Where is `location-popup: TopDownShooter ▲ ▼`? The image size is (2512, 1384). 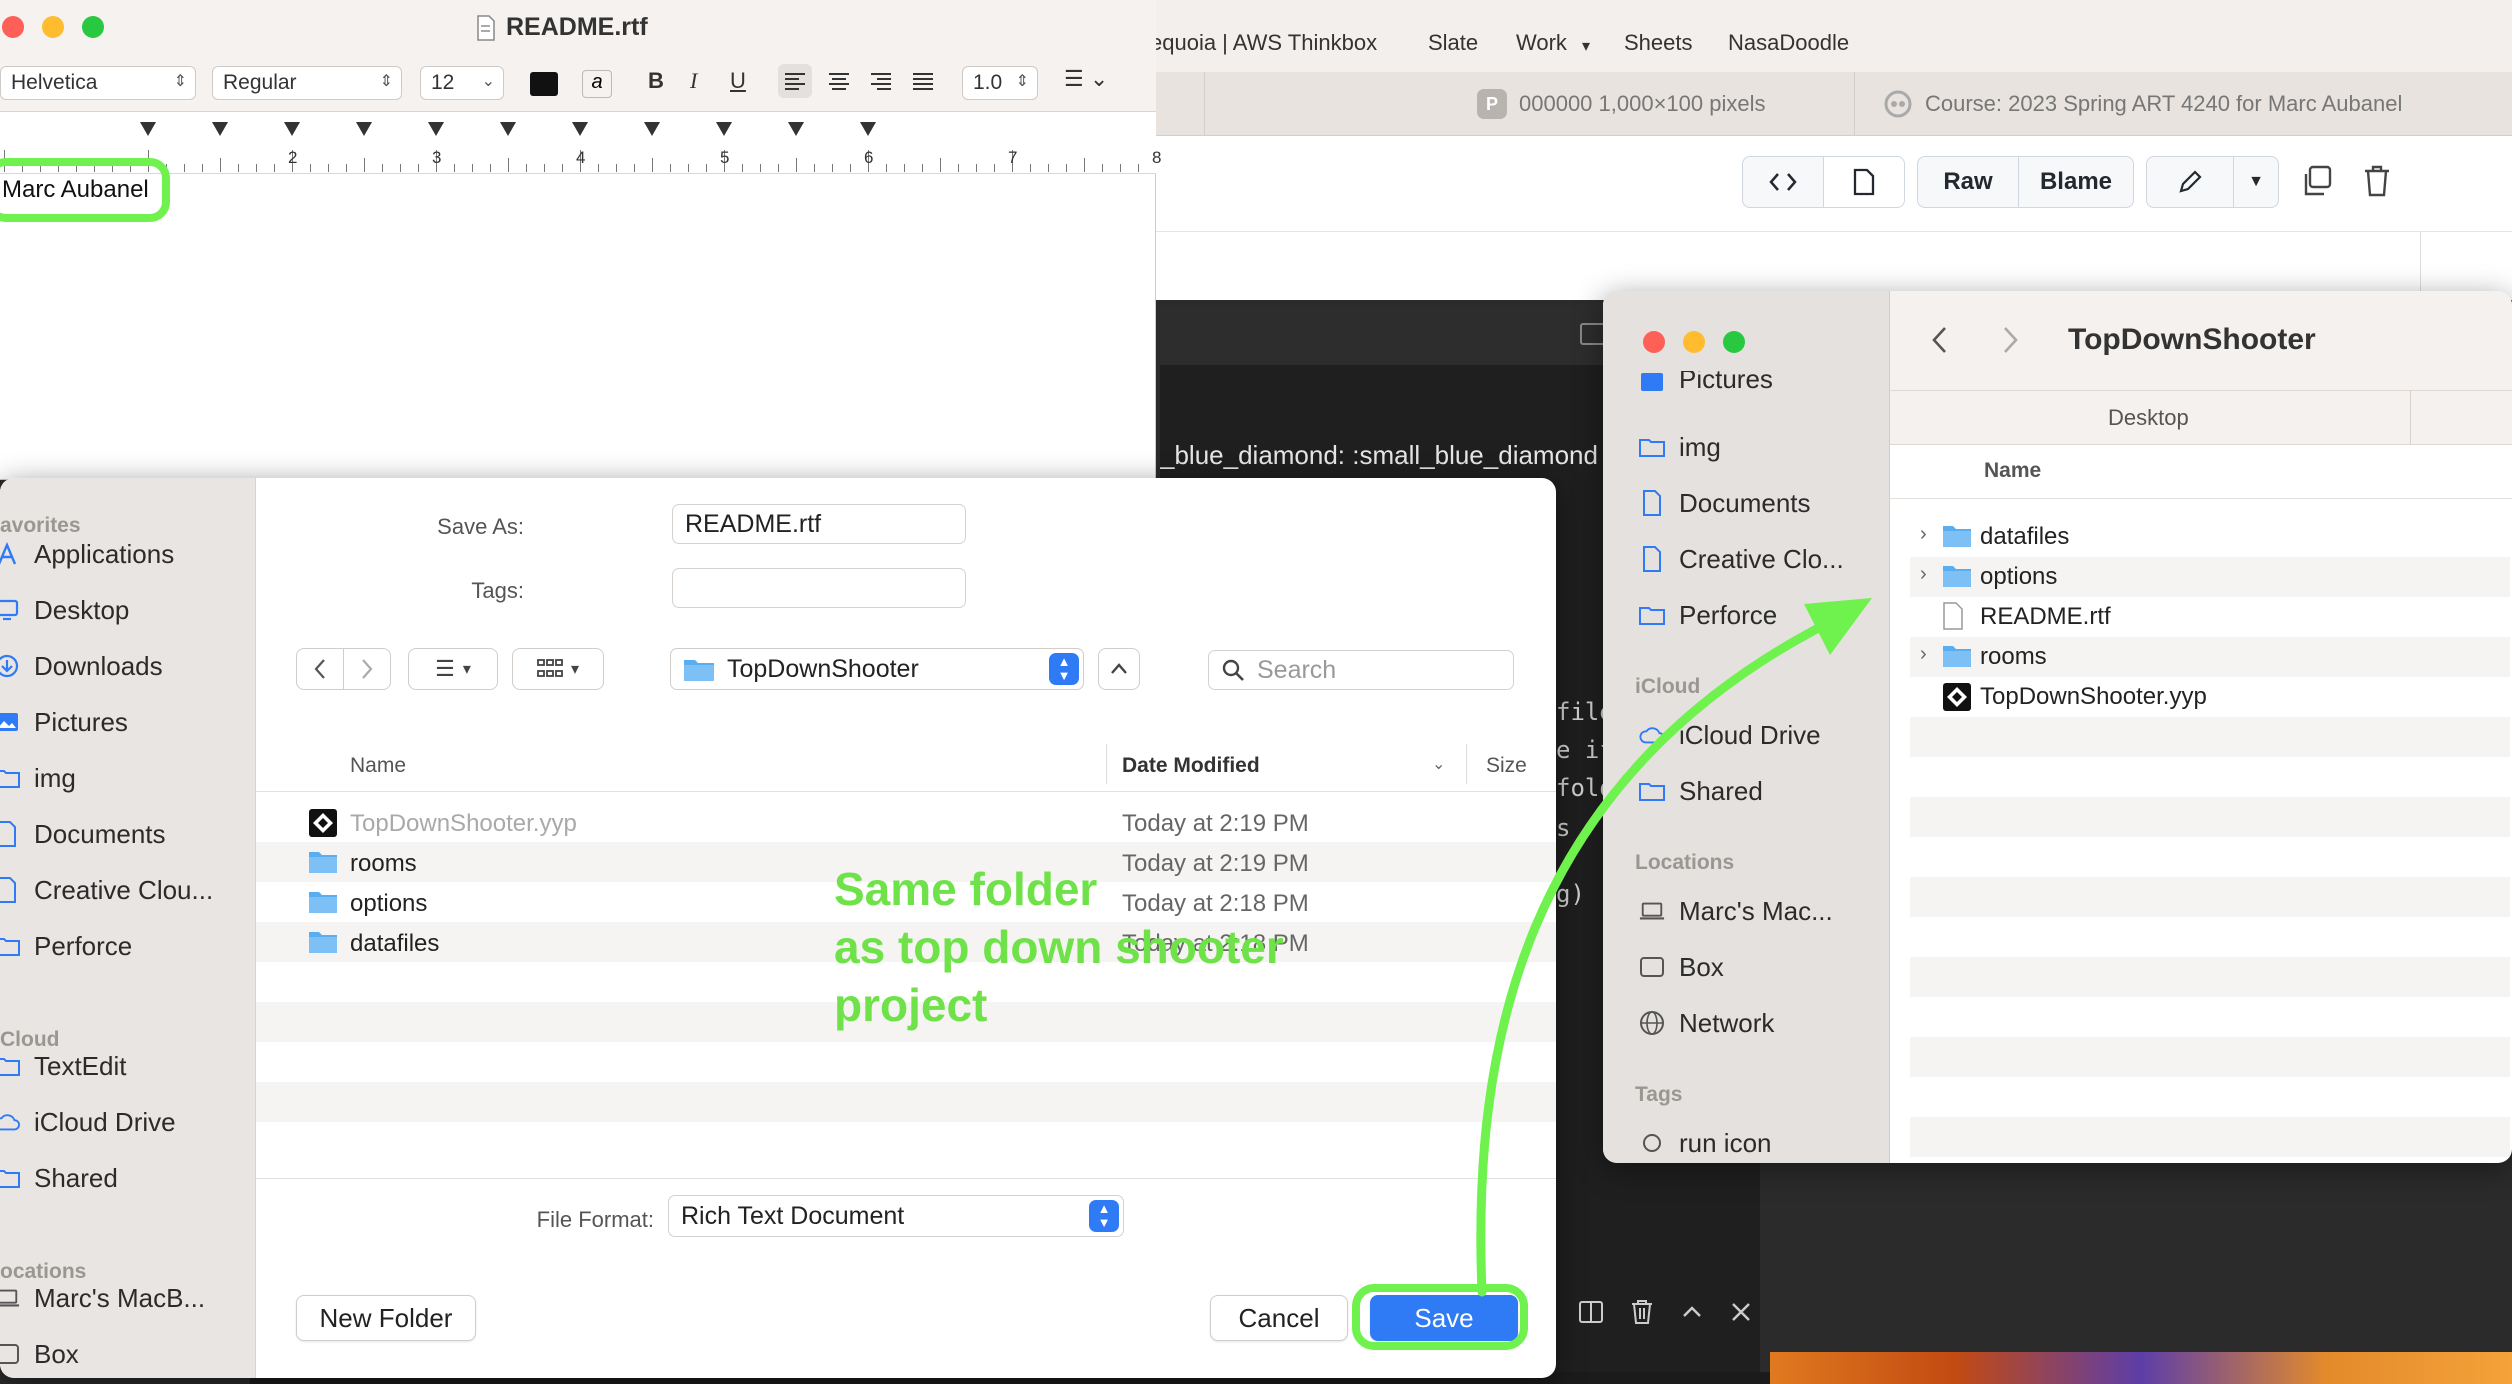 location-popup: TopDownShooter ▲ ▼ is located at coordinates (877, 669).